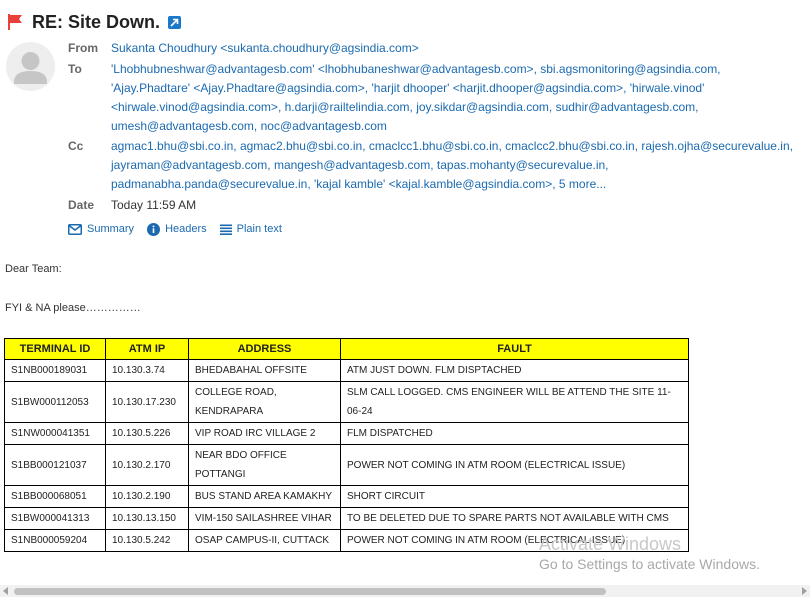  I want to click on terminal-id-cell: S1BW000041313, so click(55, 518).